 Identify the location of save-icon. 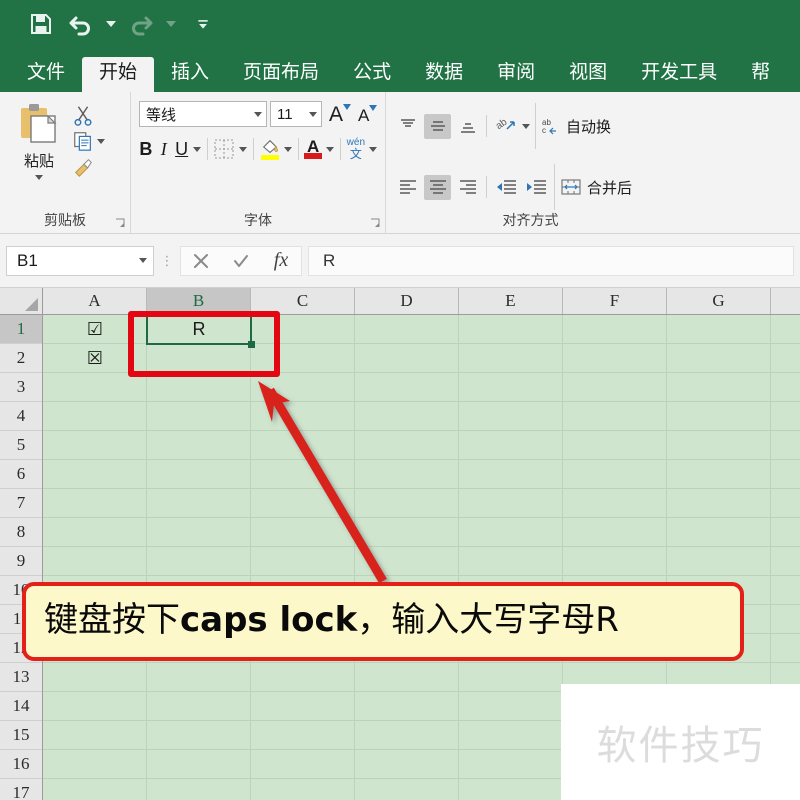
(41, 24).